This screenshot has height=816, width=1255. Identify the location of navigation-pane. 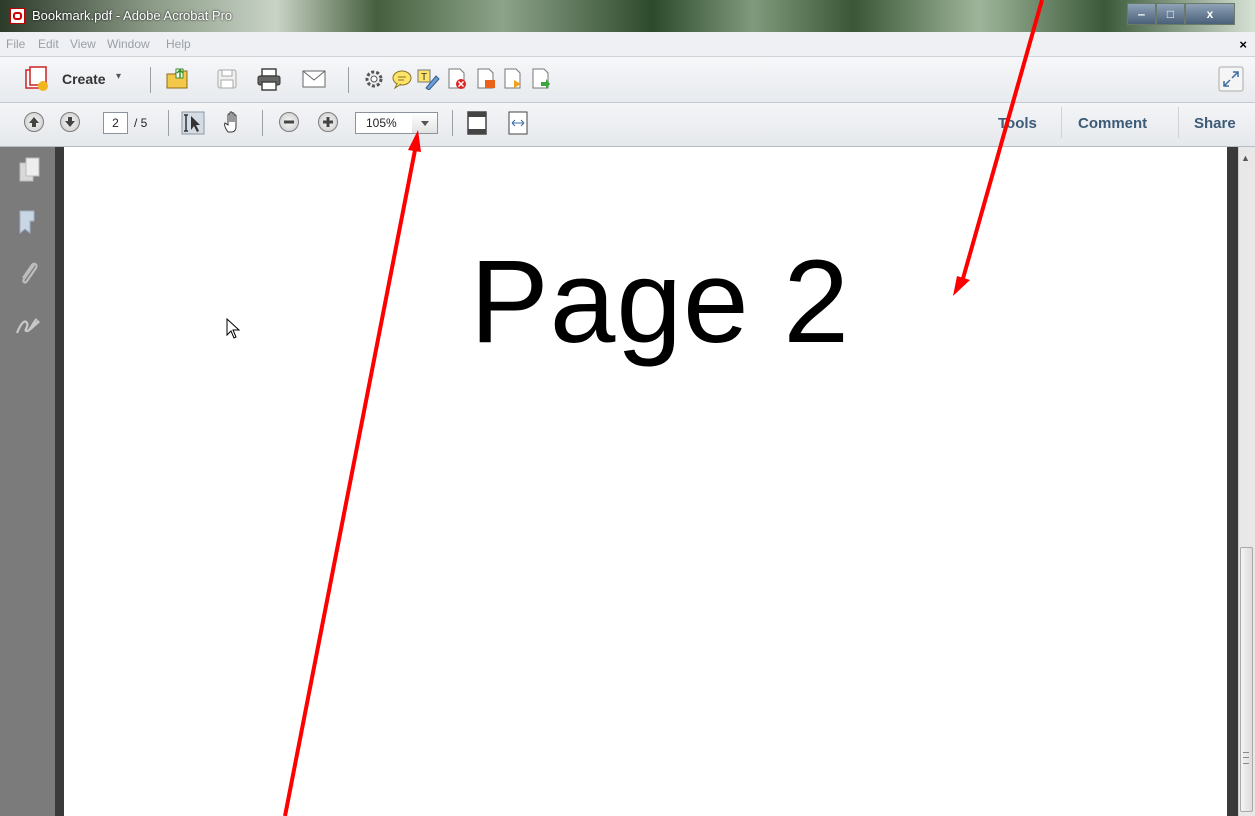
(27, 481).